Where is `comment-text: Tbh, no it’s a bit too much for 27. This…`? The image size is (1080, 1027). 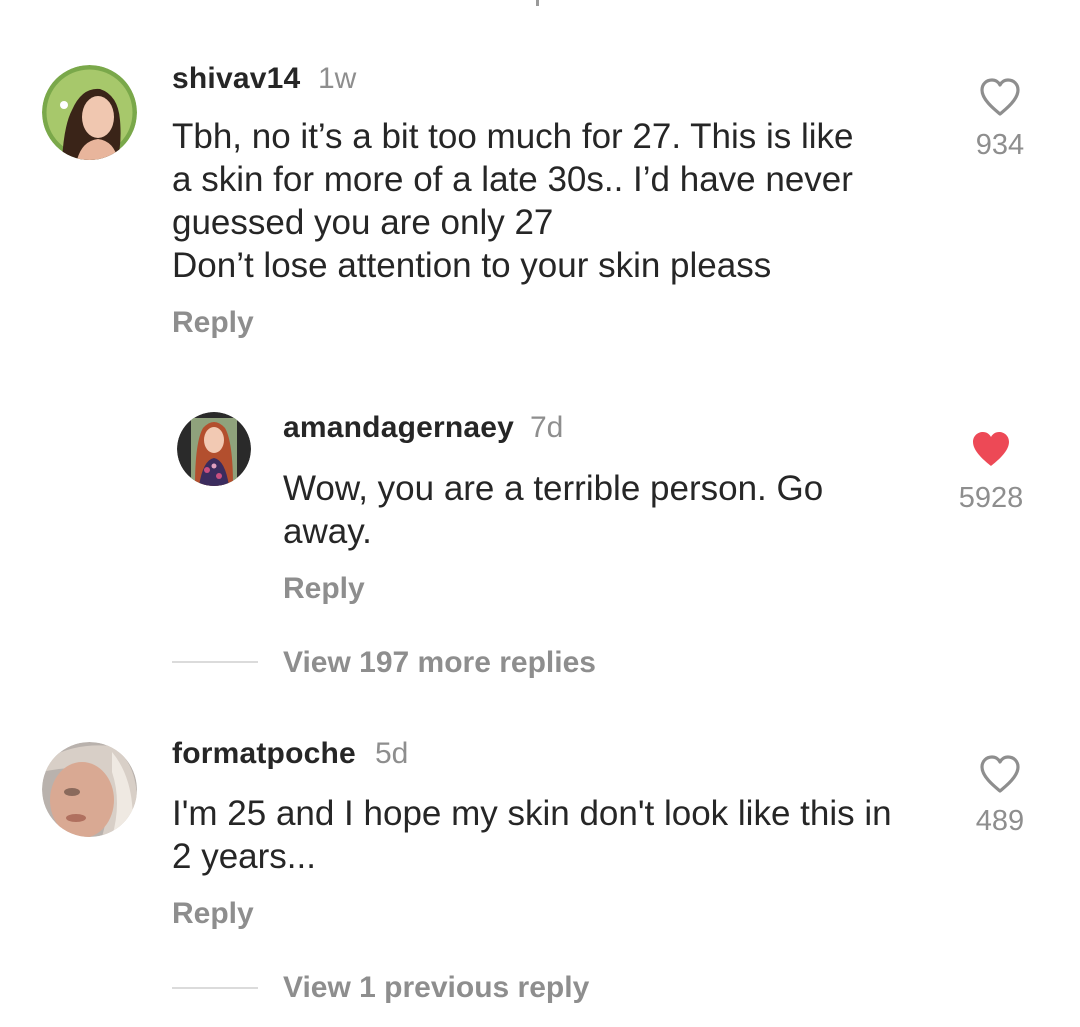
comment-text: Tbh, no it’s a bit too much for 27. This… is located at coordinates (513, 201).